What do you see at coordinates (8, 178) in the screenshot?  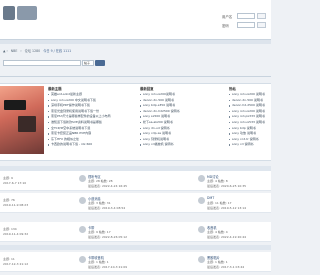 I see `forum-meta: 主题: 9` at bounding box center [8, 178].